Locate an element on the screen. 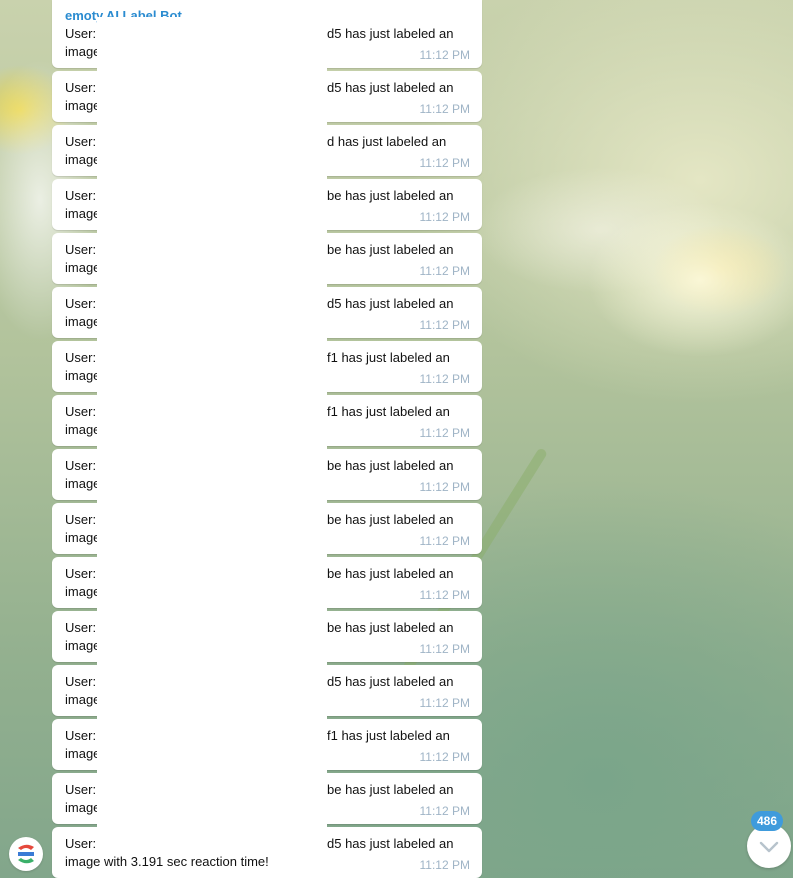  message-text-tail: d has just labeled an is located at coordinates (387, 141).